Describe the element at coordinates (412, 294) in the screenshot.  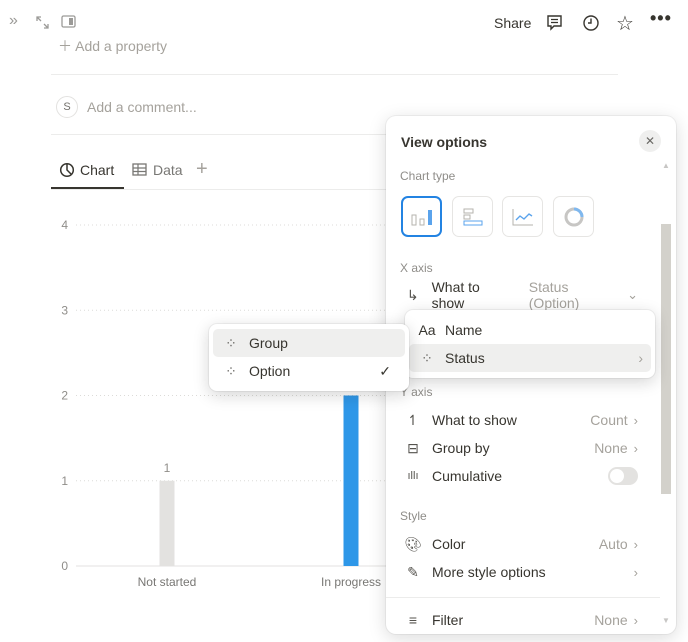
I see `x-axis-icon: ↳` at that location.